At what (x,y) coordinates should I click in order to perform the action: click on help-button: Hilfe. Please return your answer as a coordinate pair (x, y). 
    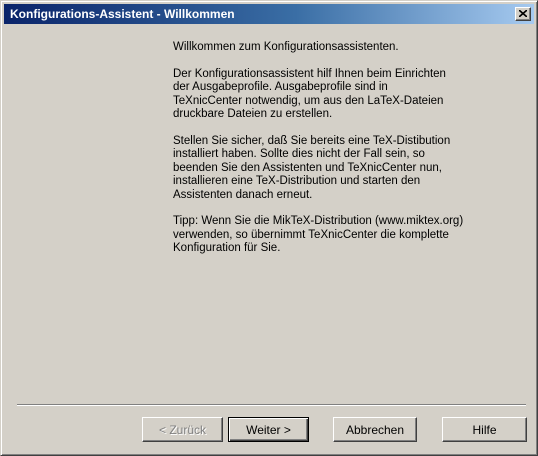
    Looking at the image, I should click on (484, 429).